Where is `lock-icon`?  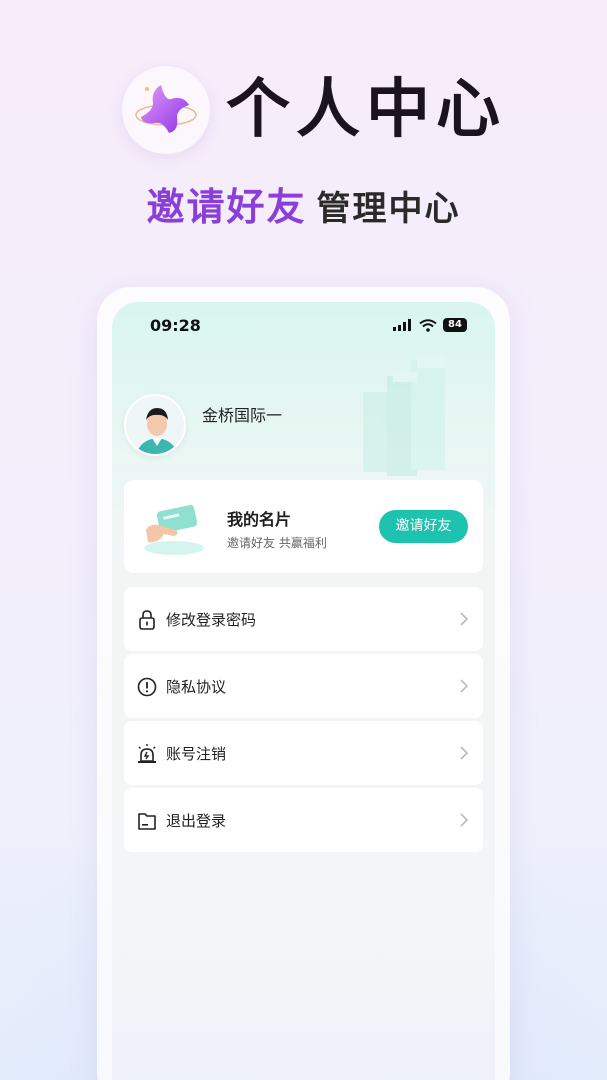
lock-icon is located at coordinates (147, 620).